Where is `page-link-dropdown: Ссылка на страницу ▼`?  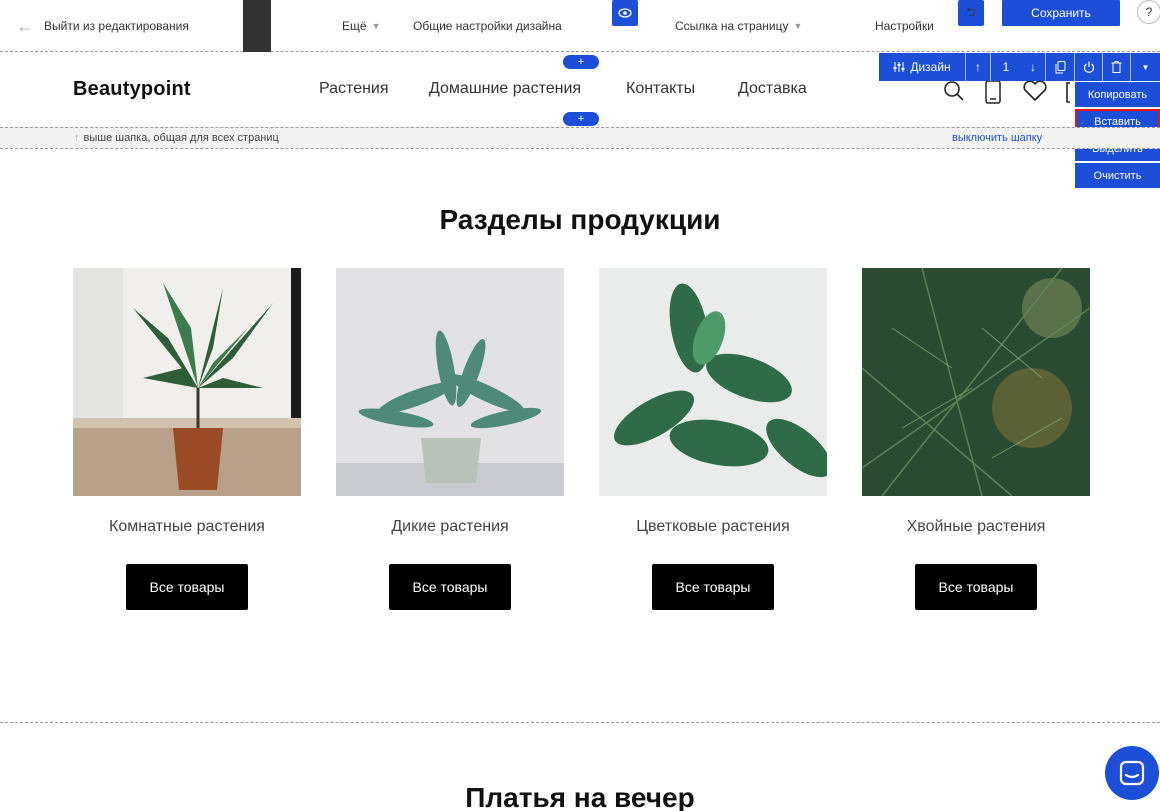 page-link-dropdown: Ссылка на страницу ▼ is located at coordinates (738, 26).